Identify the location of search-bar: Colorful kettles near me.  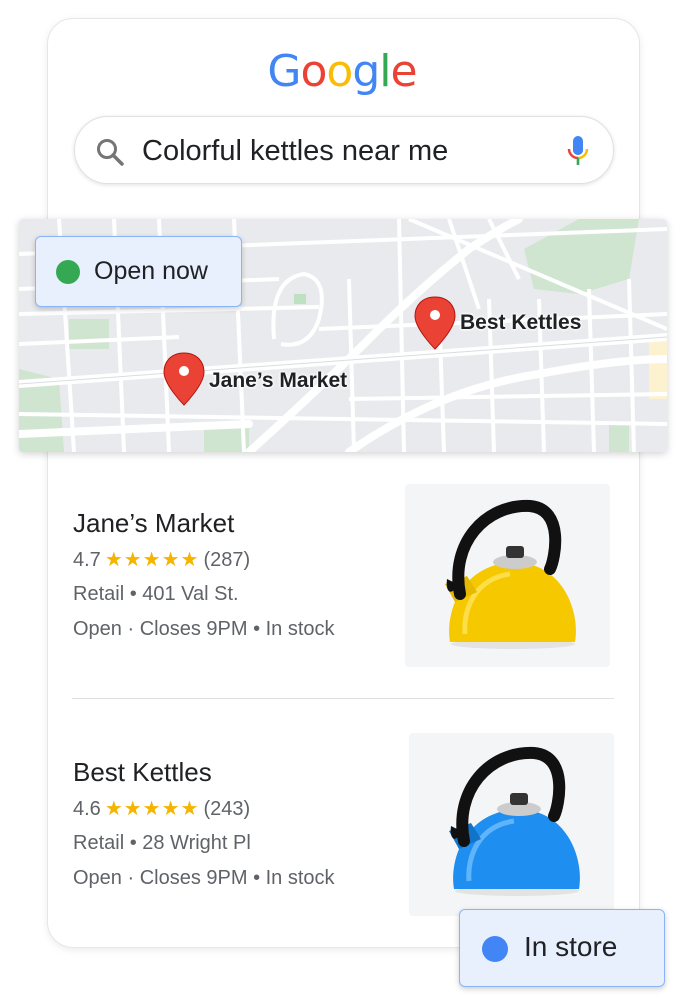
(344, 150).